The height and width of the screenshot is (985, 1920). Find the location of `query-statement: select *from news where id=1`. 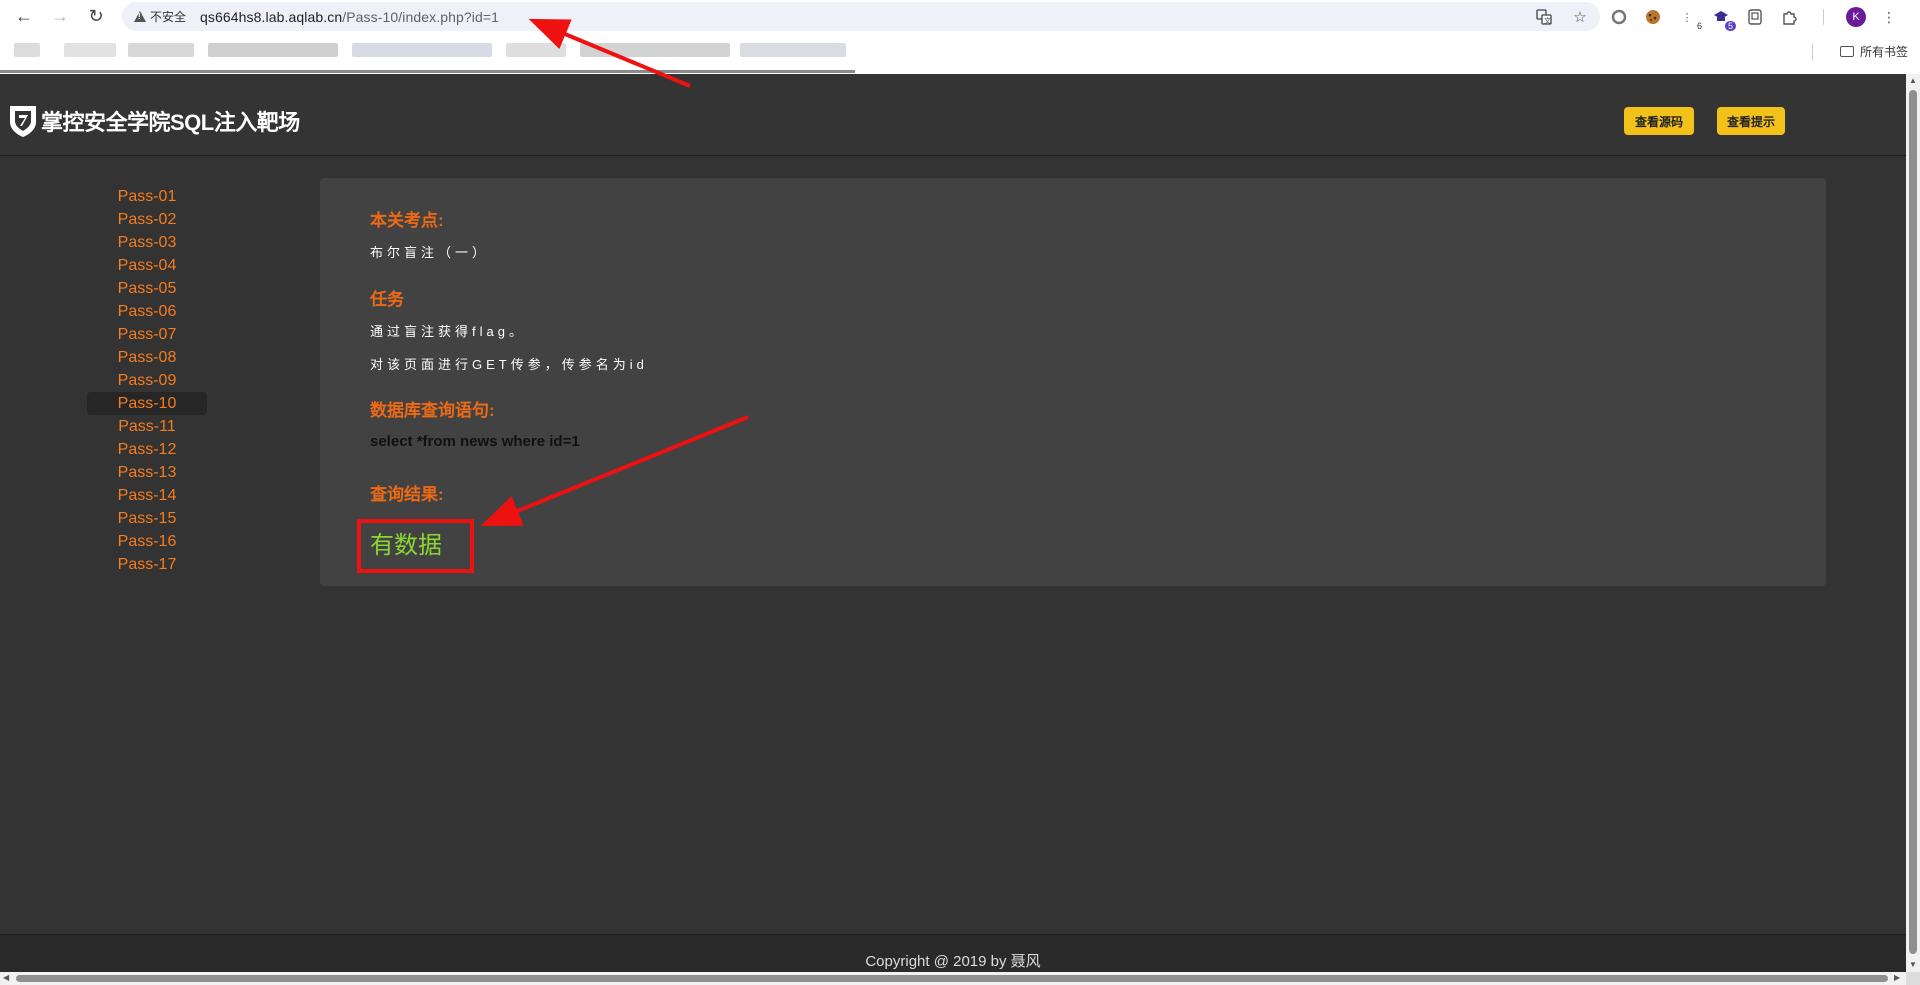

query-statement: select *from news where id=1 is located at coordinates (475, 441).